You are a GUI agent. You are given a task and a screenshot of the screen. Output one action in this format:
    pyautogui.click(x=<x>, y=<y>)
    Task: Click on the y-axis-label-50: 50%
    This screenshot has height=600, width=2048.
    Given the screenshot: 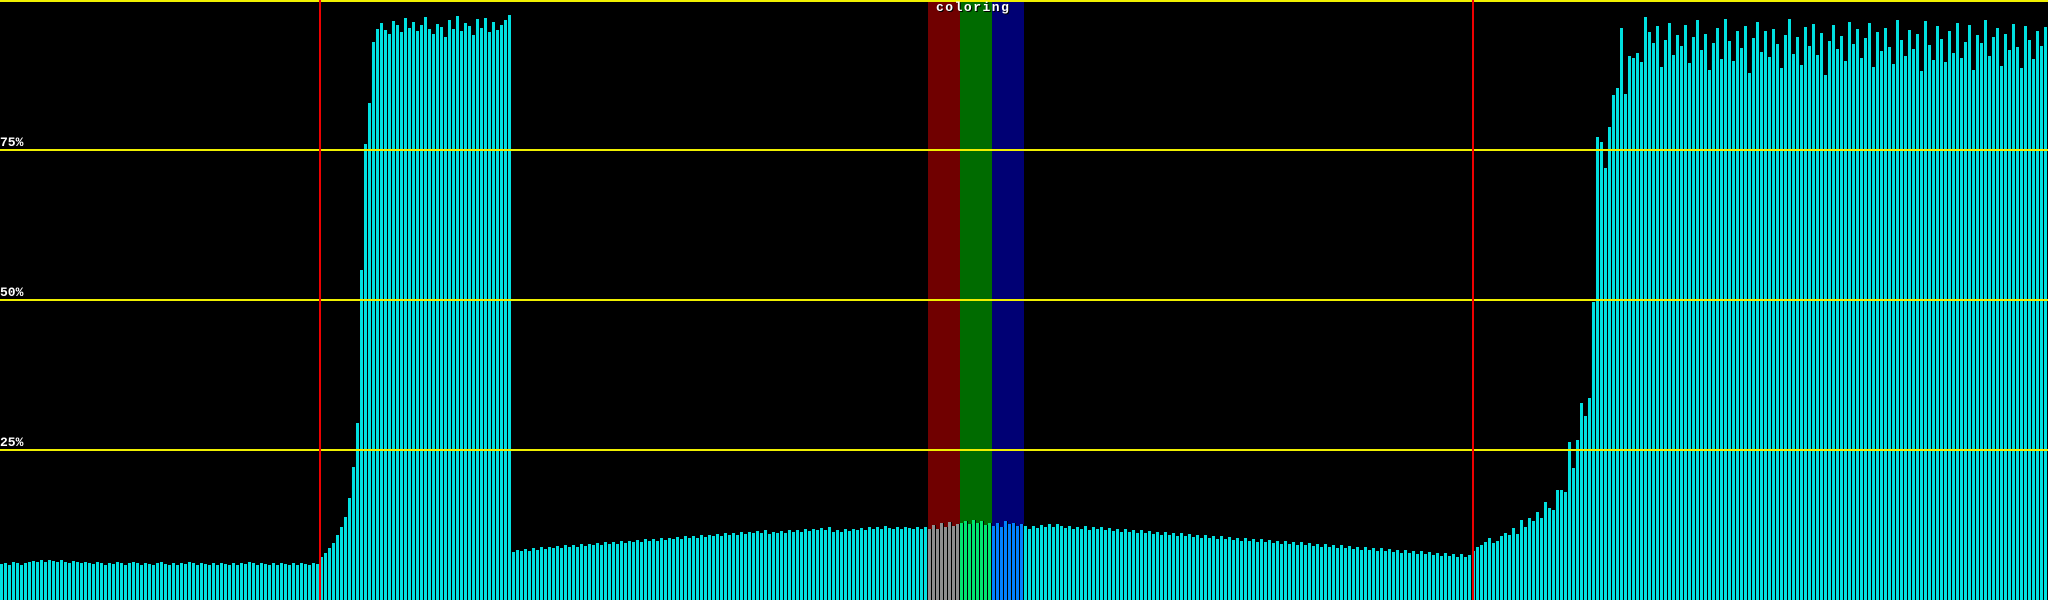 What is the action you would take?
    pyautogui.click(x=12, y=292)
    